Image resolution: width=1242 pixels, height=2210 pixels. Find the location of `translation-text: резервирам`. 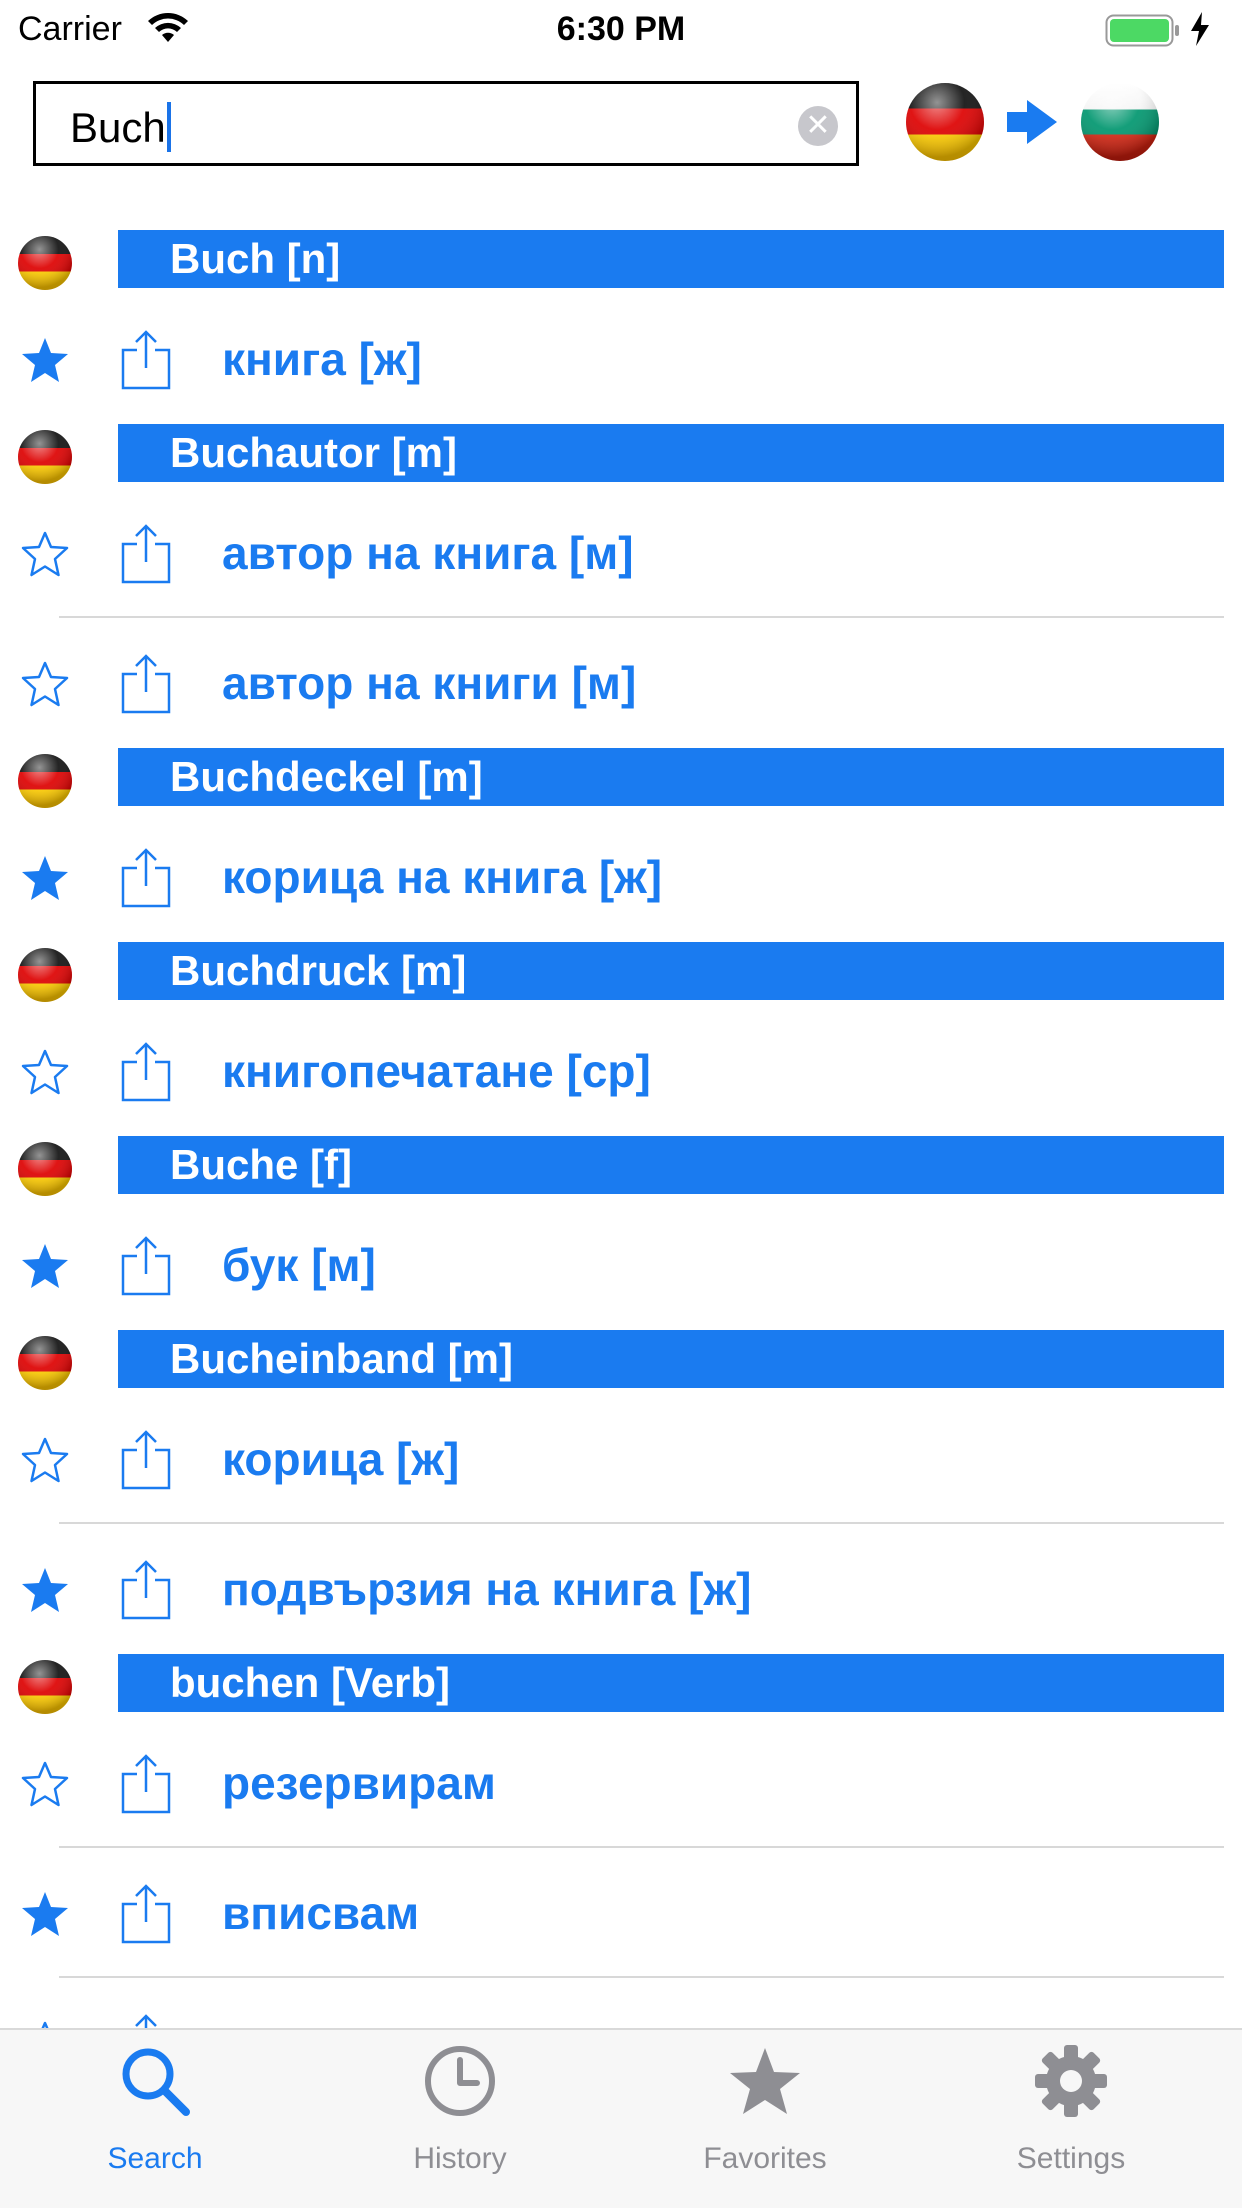

translation-text: резервирам is located at coordinates (359, 1783).